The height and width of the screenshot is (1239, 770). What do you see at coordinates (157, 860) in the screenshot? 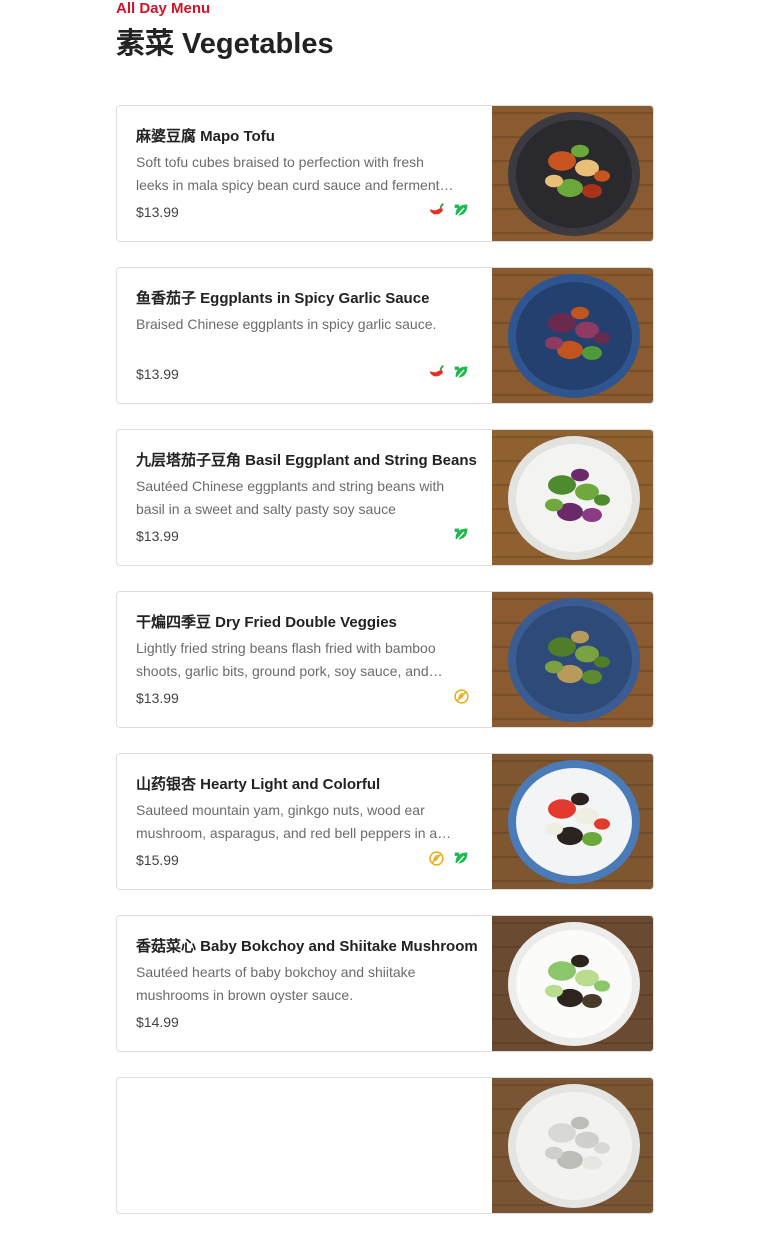
I see `menu-item-price: $15.99` at bounding box center [157, 860].